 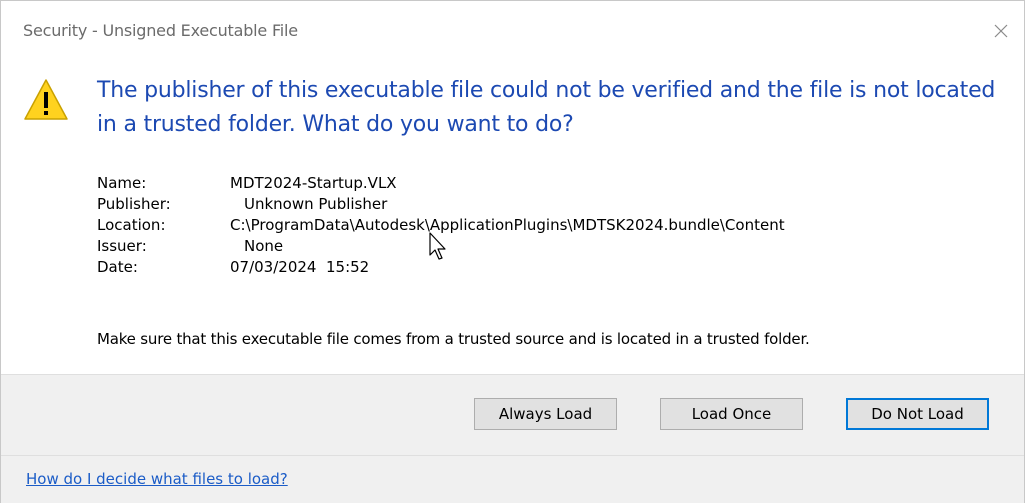 I want to click on detail-label: Issuer:, so click(x=122, y=246).